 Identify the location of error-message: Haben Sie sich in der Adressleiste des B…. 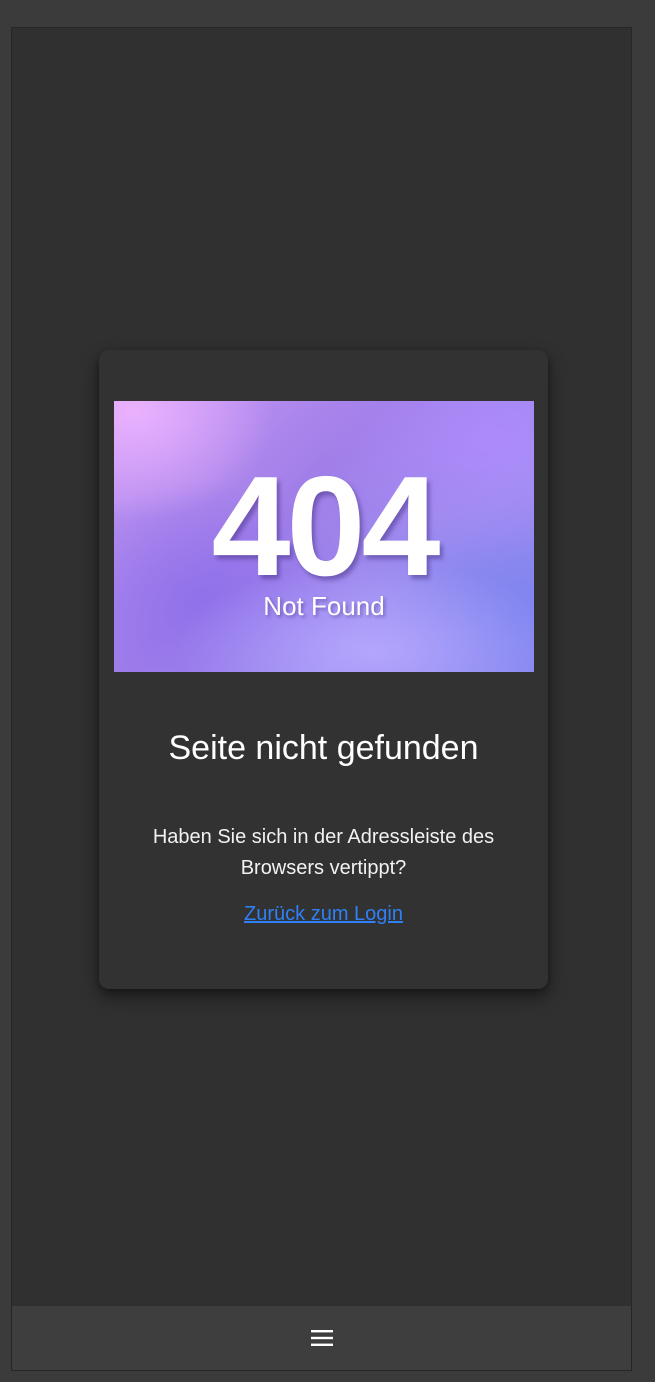
(323, 852).